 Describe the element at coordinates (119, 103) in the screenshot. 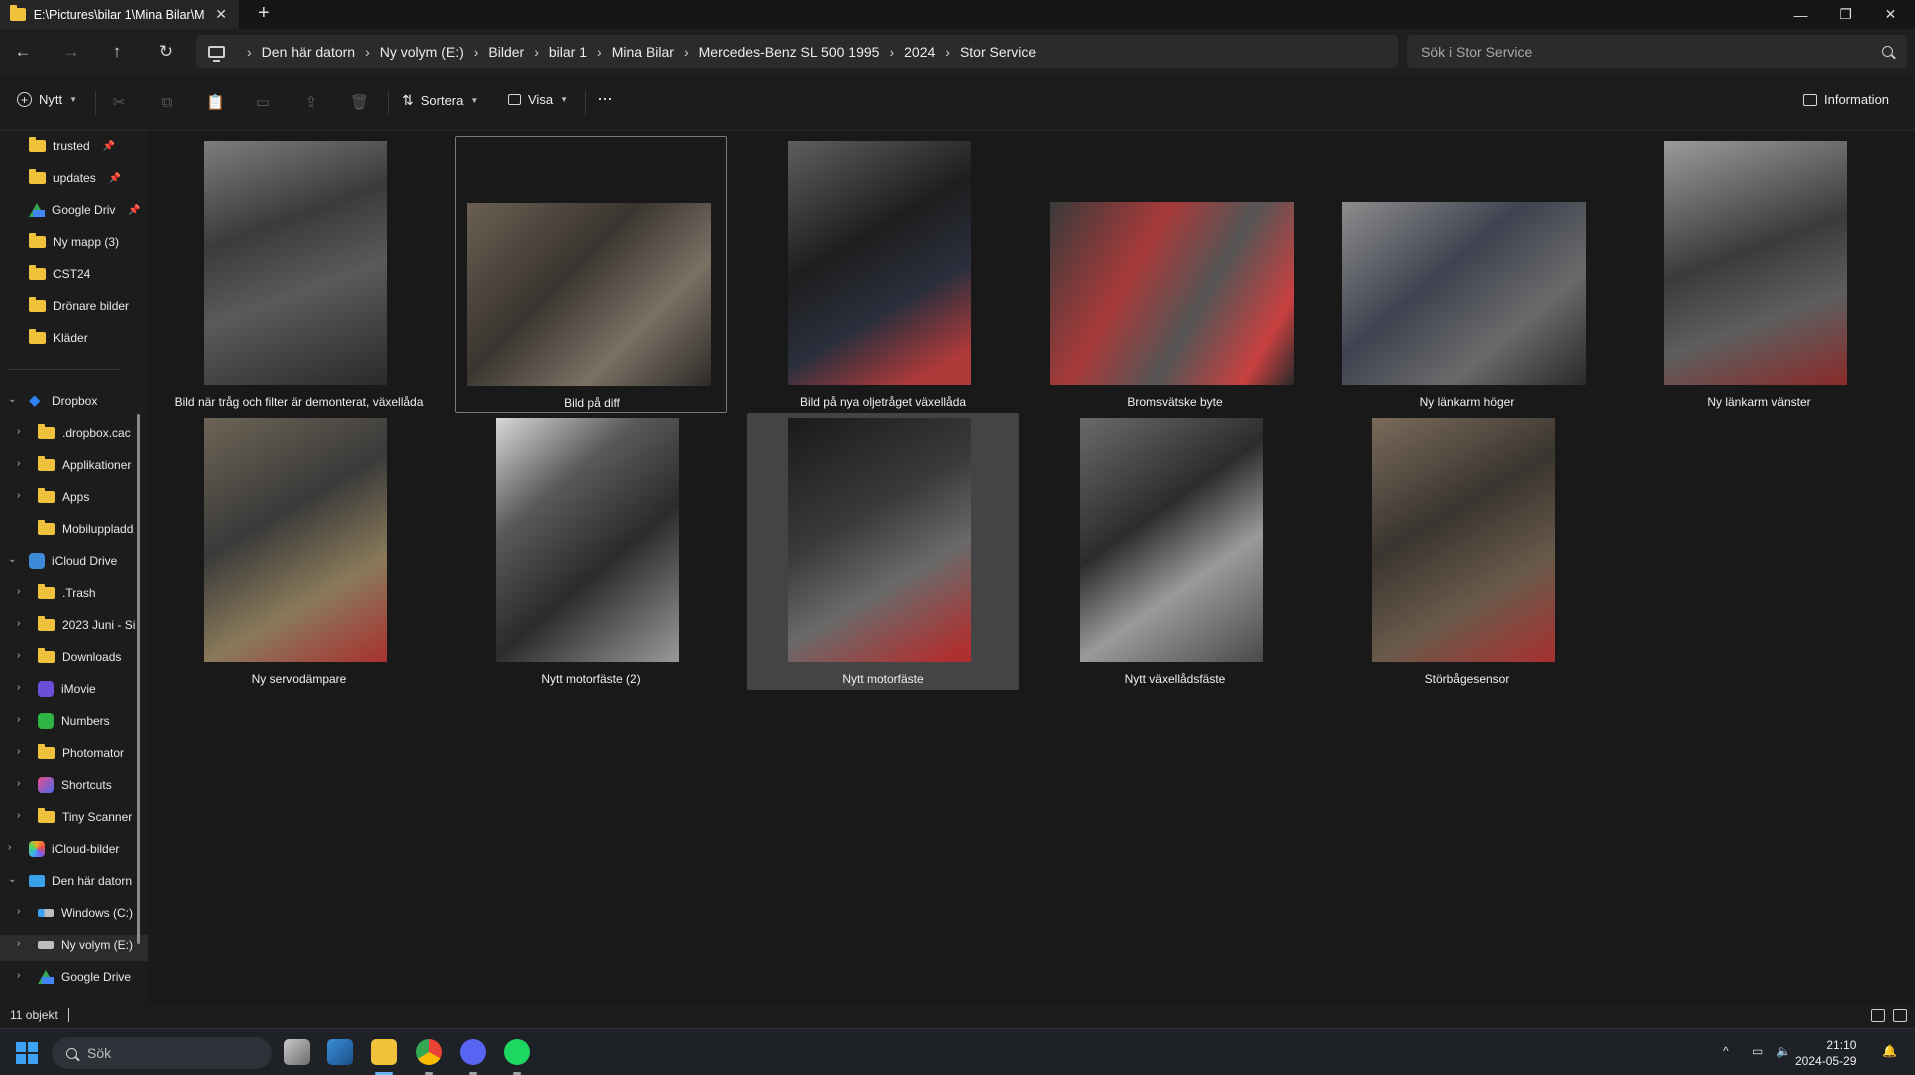

I see `cut-icon: ✂` at that location.